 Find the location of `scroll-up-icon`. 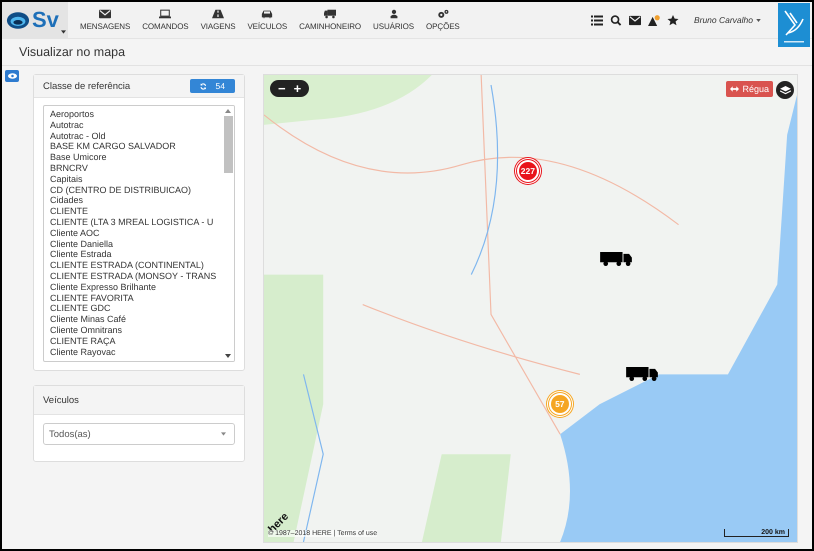

scroll-up-icon is located at coordinates (228, 111).